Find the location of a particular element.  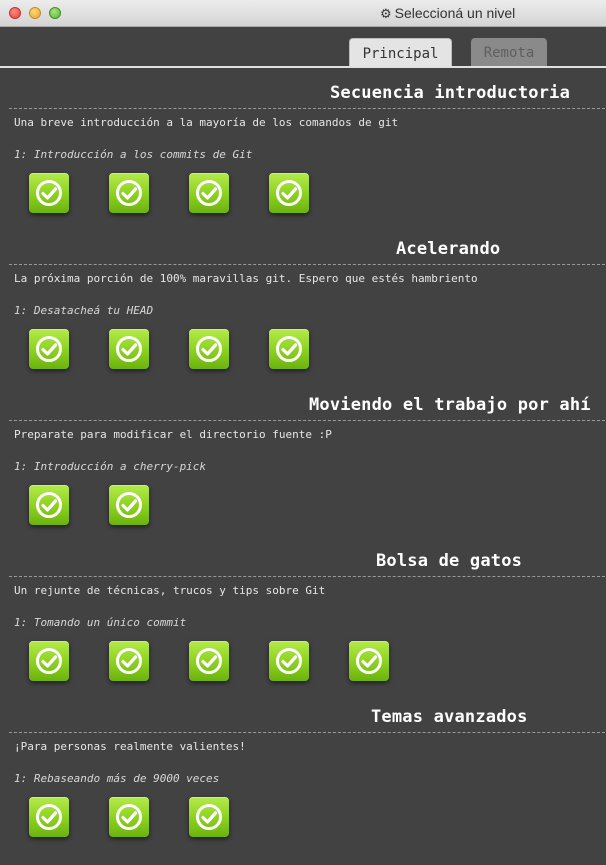

section-title: Moviendo el trabajo por ahí is located at coordinates (450, 405).